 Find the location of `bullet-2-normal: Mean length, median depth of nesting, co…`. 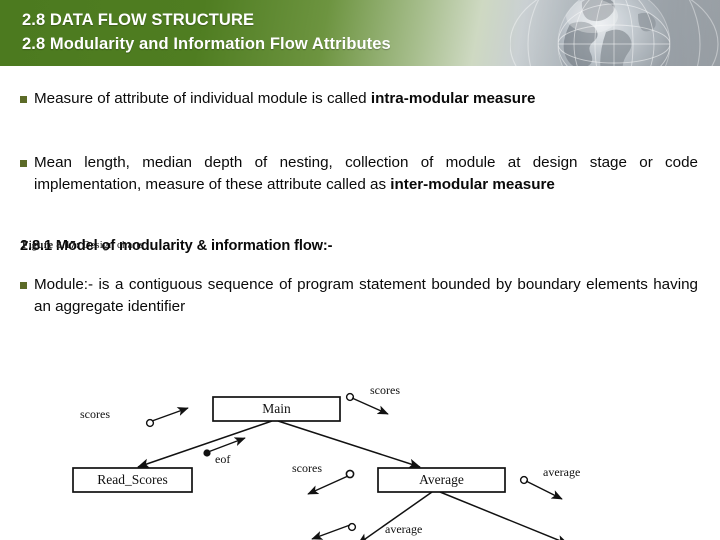

bullet-2-normal: Mean length, median depth of nesting, co… is located at coordinates (366, 173).